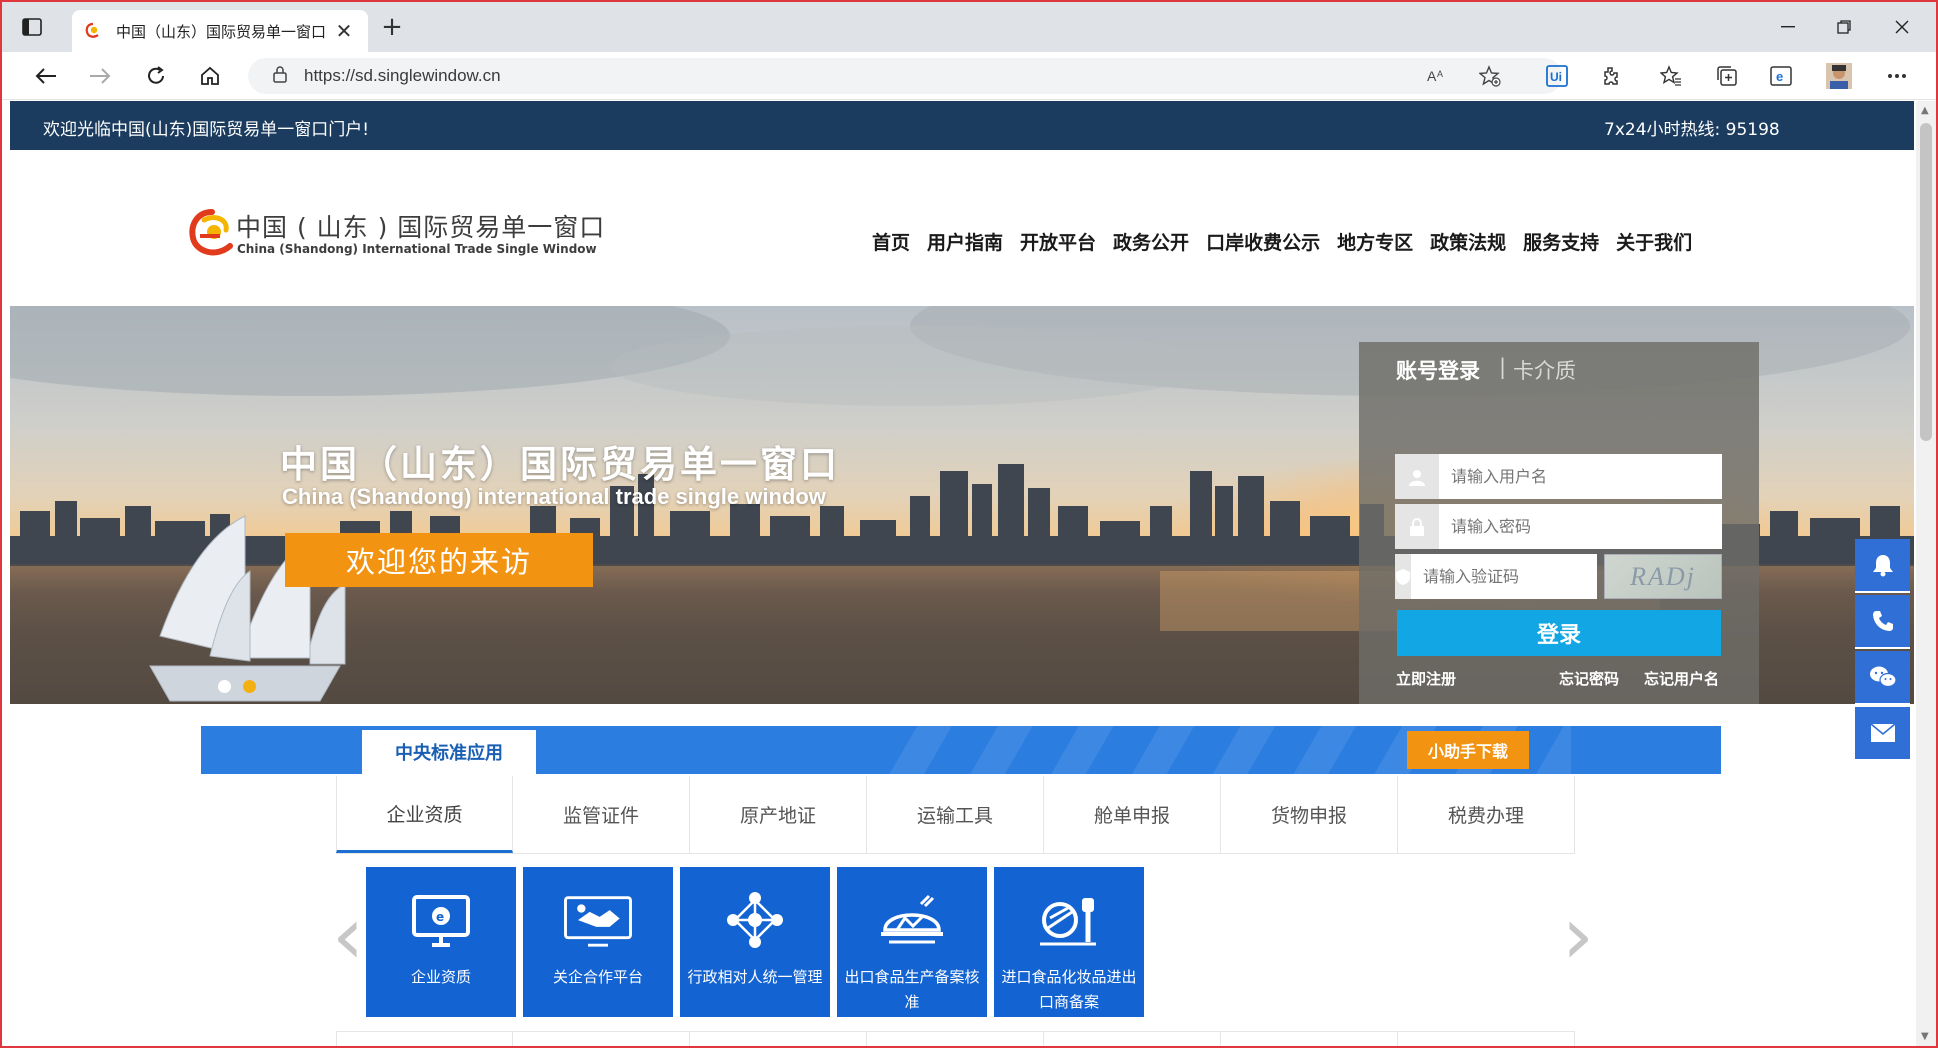 Image resolution: width=1938 pixels, height=1048 pixels. I want to click on tab-close-icon: ✕, so click(344, 31).